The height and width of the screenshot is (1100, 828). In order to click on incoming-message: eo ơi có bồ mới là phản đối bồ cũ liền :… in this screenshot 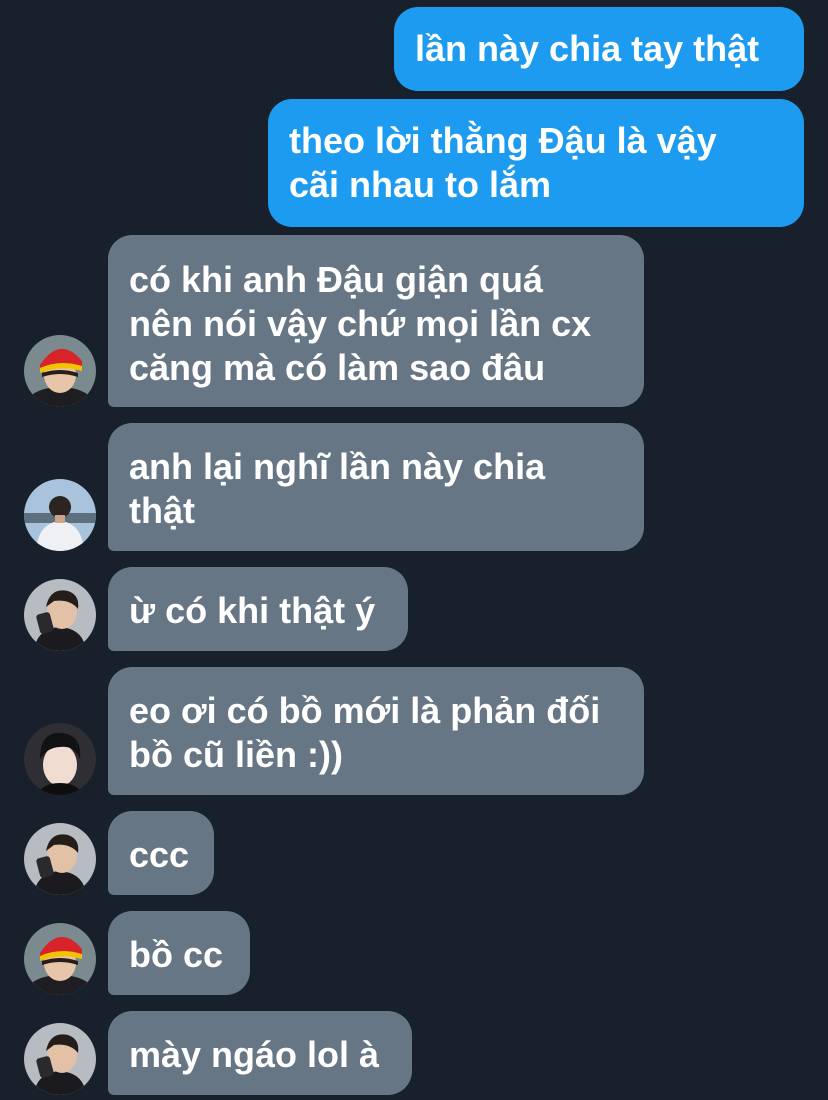, I will do `click(376, 731)`.